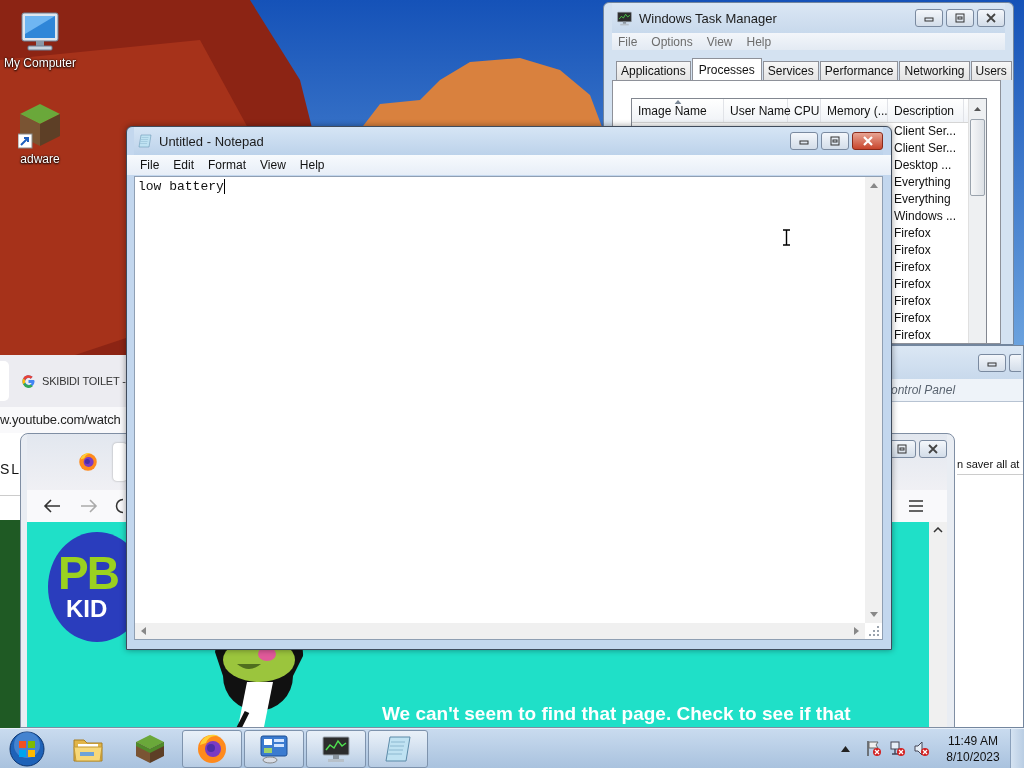 This screenshot has height=768, width=1024. What do you see at coordinates (653, 70) in the screenshot?
I see `tab: Applications` at bounding box center [653, 70].